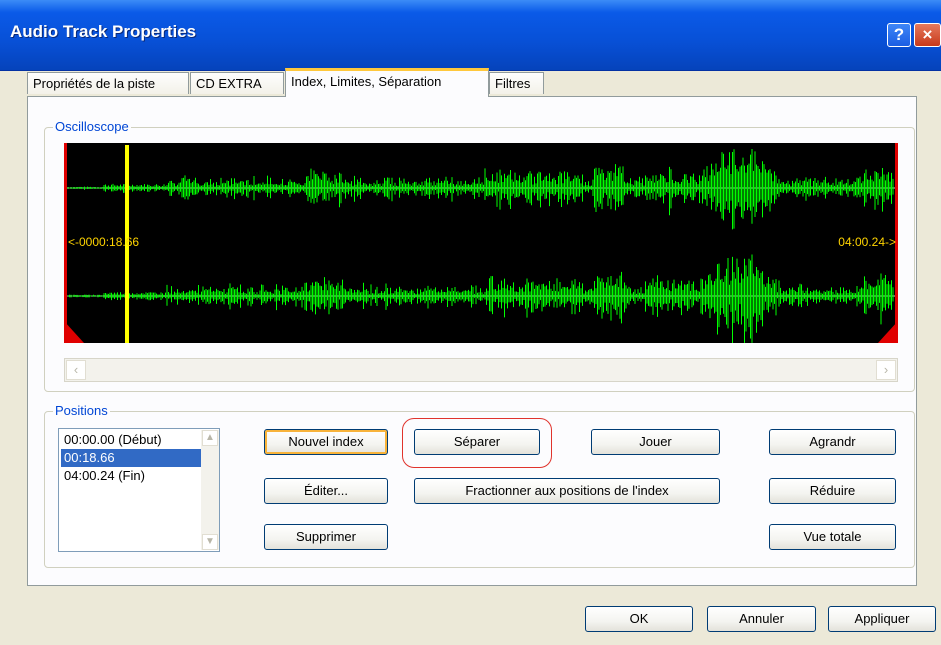 Image resolution: width=941 pixels, height=645 pixels. Describe the element at coordinates (131, 458) in the screenshot. I see `list-item-selected: 00:18.66` at that location.